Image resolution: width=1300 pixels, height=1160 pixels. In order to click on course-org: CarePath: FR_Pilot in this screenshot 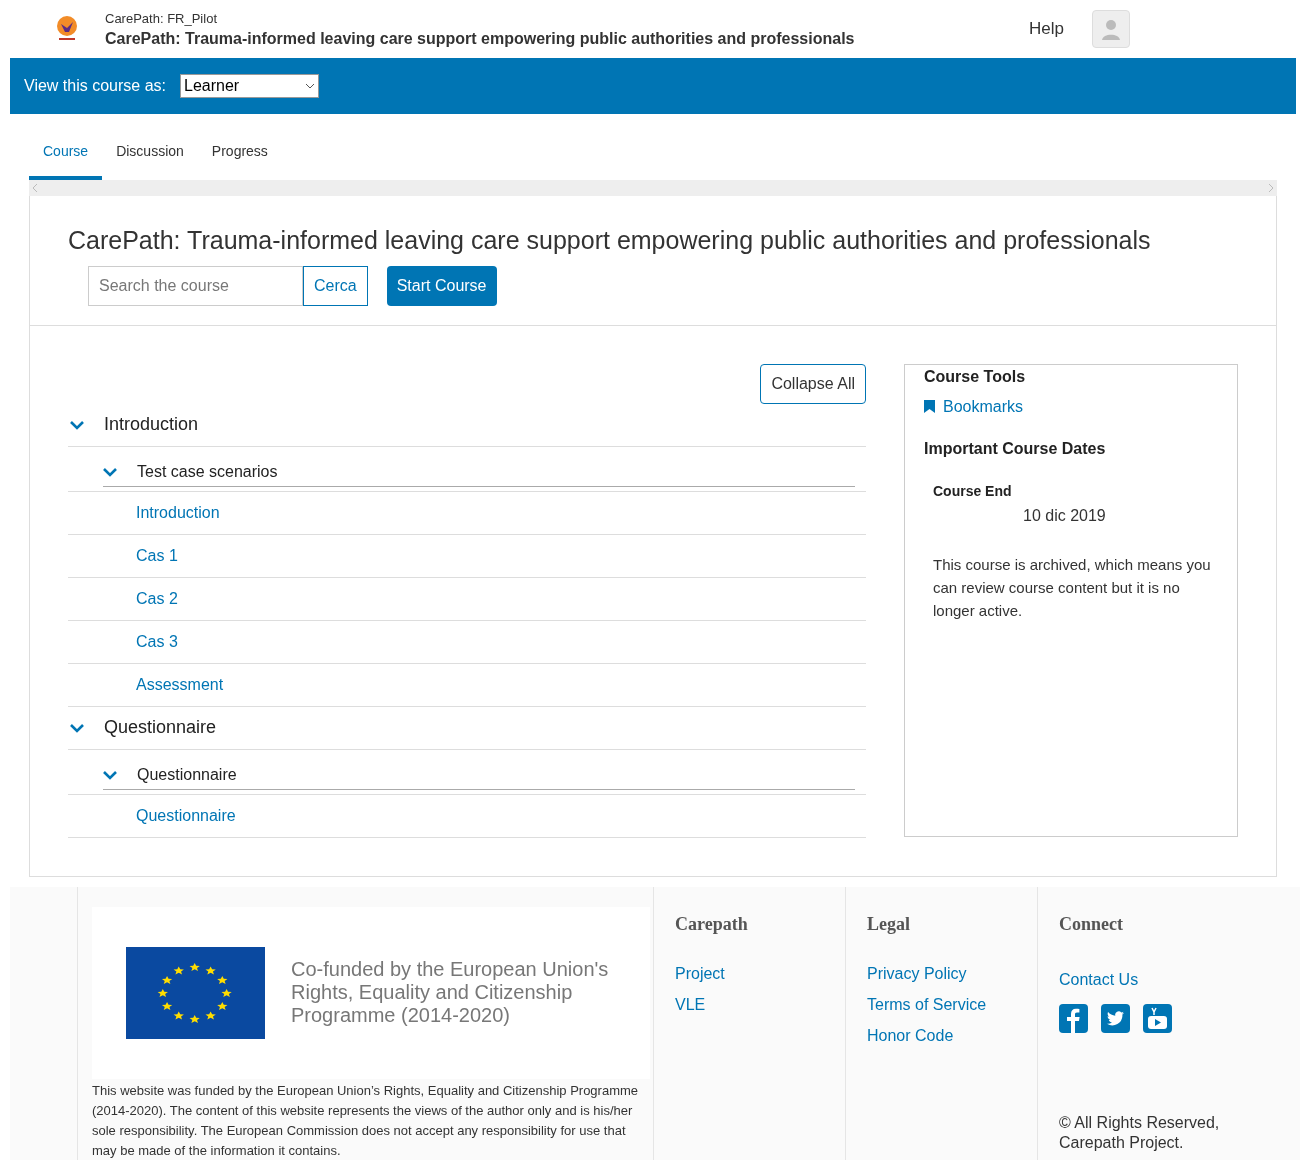, I will do `click(161, 19)`.